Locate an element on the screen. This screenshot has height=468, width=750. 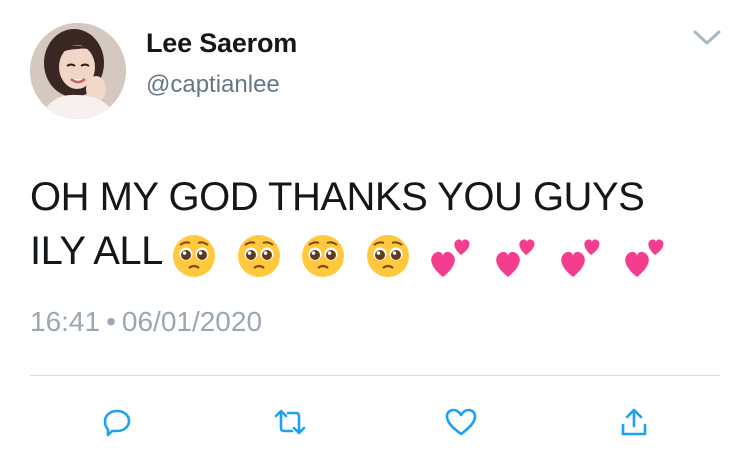
tweet-timestamp: 16:41 • 06/01/2020 is located at coordinates (146, 322).